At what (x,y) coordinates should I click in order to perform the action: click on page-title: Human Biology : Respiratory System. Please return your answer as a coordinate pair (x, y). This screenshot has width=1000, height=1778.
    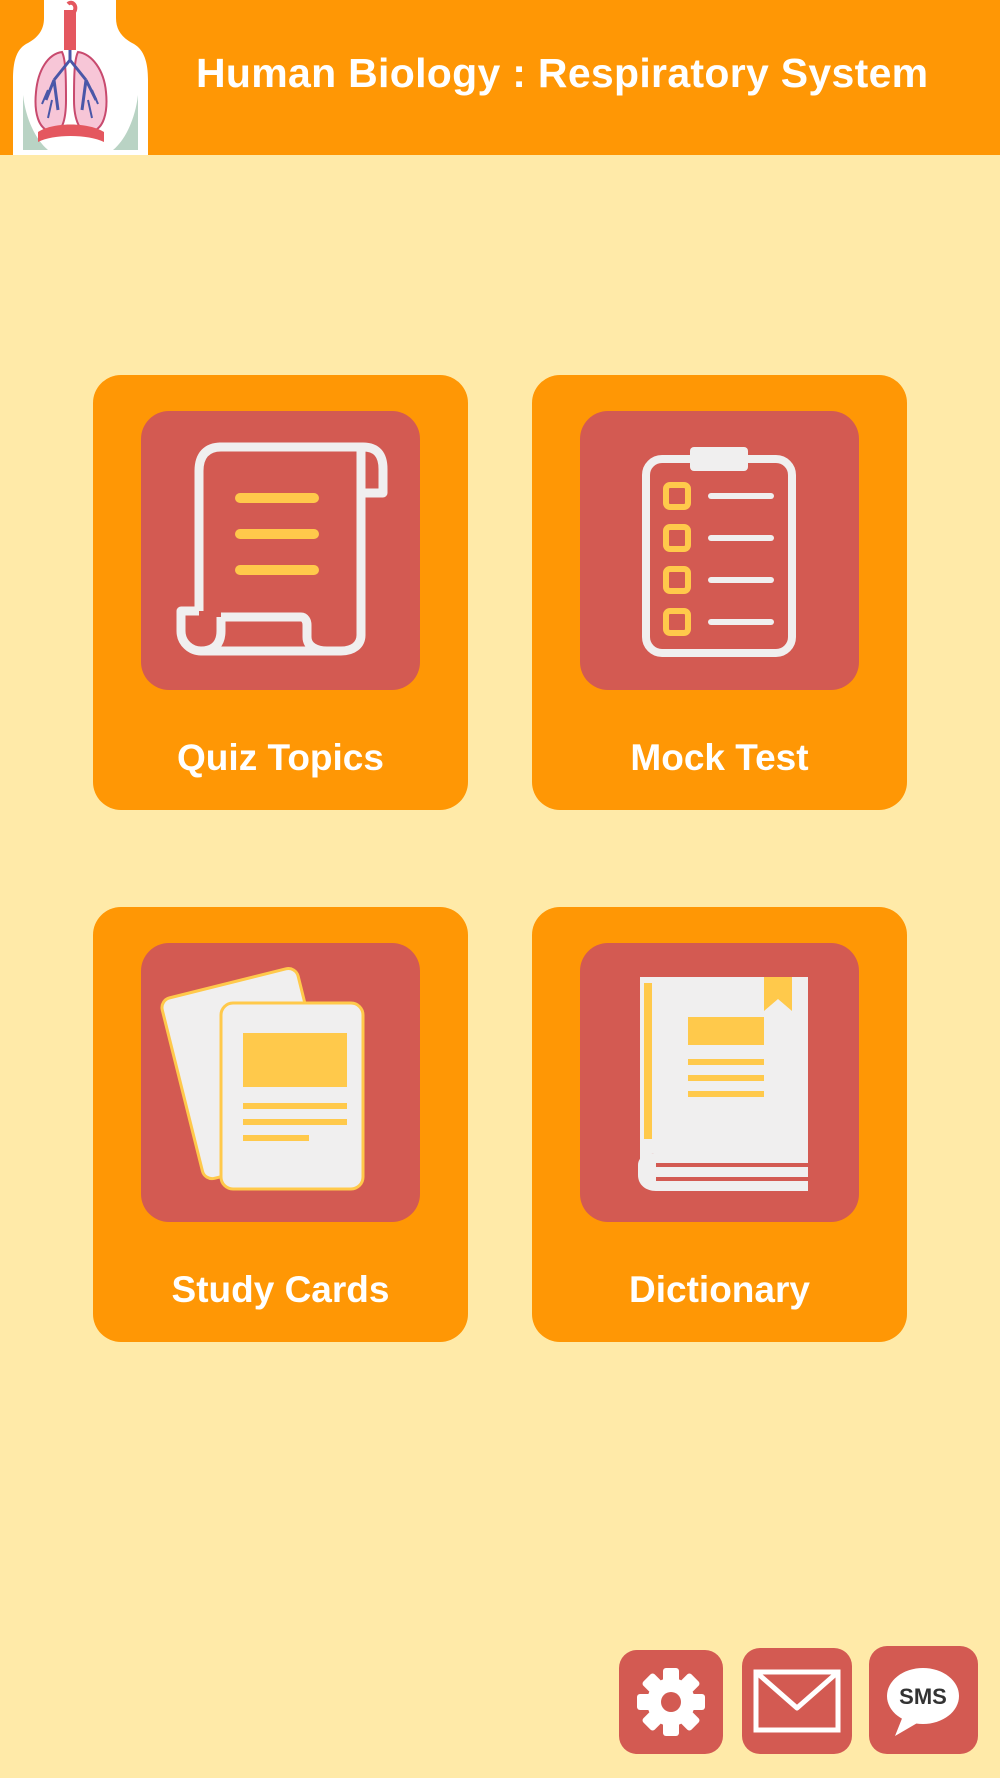
    Looking at the image, I should click on (562, 73).